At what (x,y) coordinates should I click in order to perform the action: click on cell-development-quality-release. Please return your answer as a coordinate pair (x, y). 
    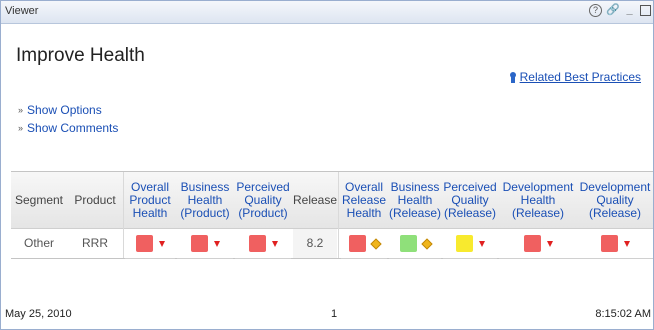
    Looking at the image, I should click on (615, 244).